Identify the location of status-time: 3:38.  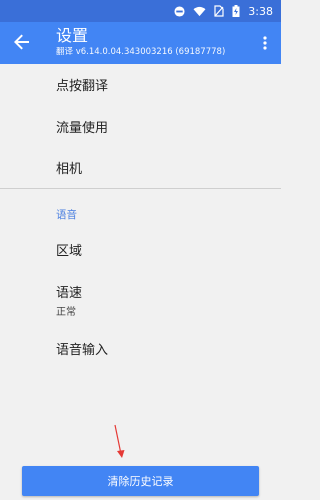
(260, 11).